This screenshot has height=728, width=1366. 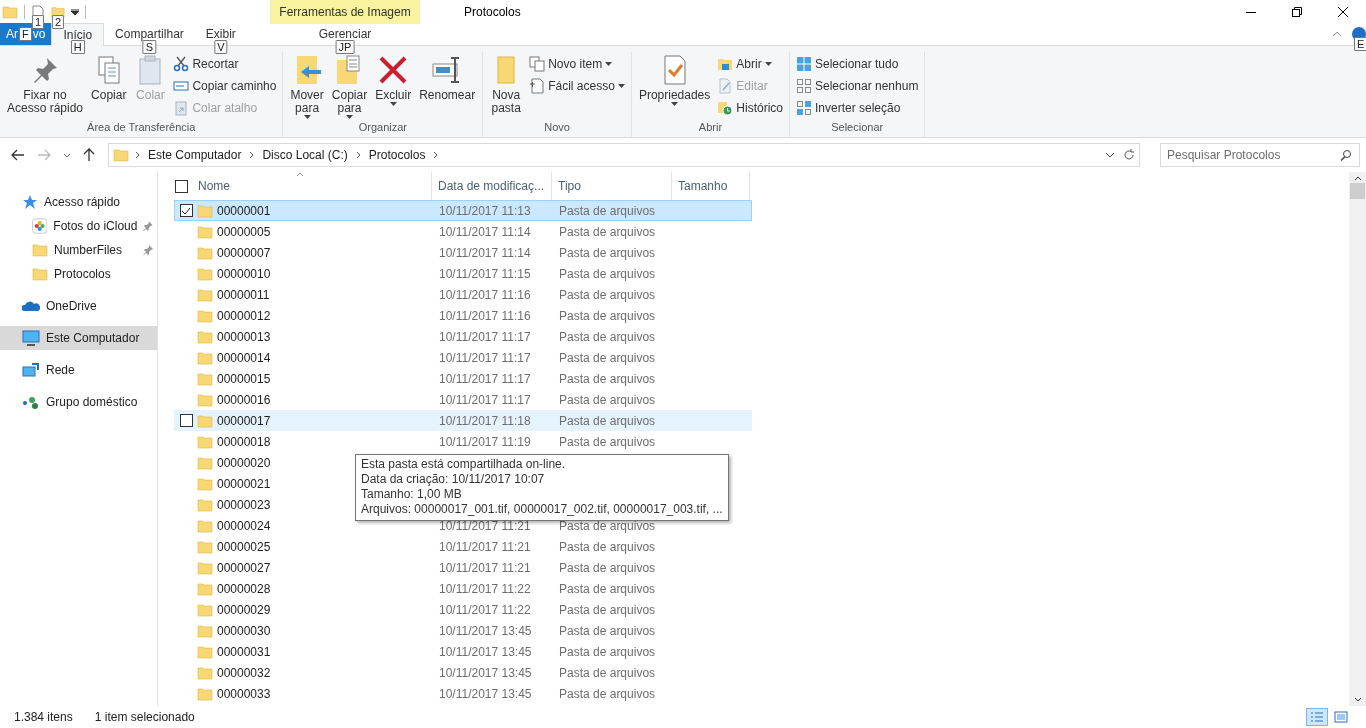 I want to click on selection-count: 1 item selecionado, so click(x=144, y=717).